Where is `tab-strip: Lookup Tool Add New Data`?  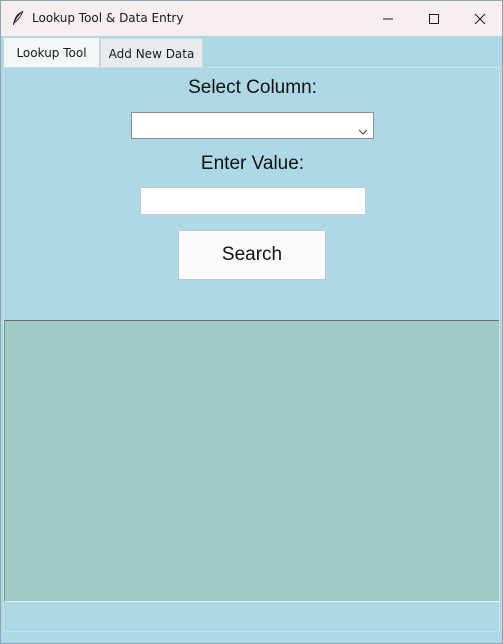 tab-strip: Lookup Tool Add New Data is located at coordinates (251, 52).